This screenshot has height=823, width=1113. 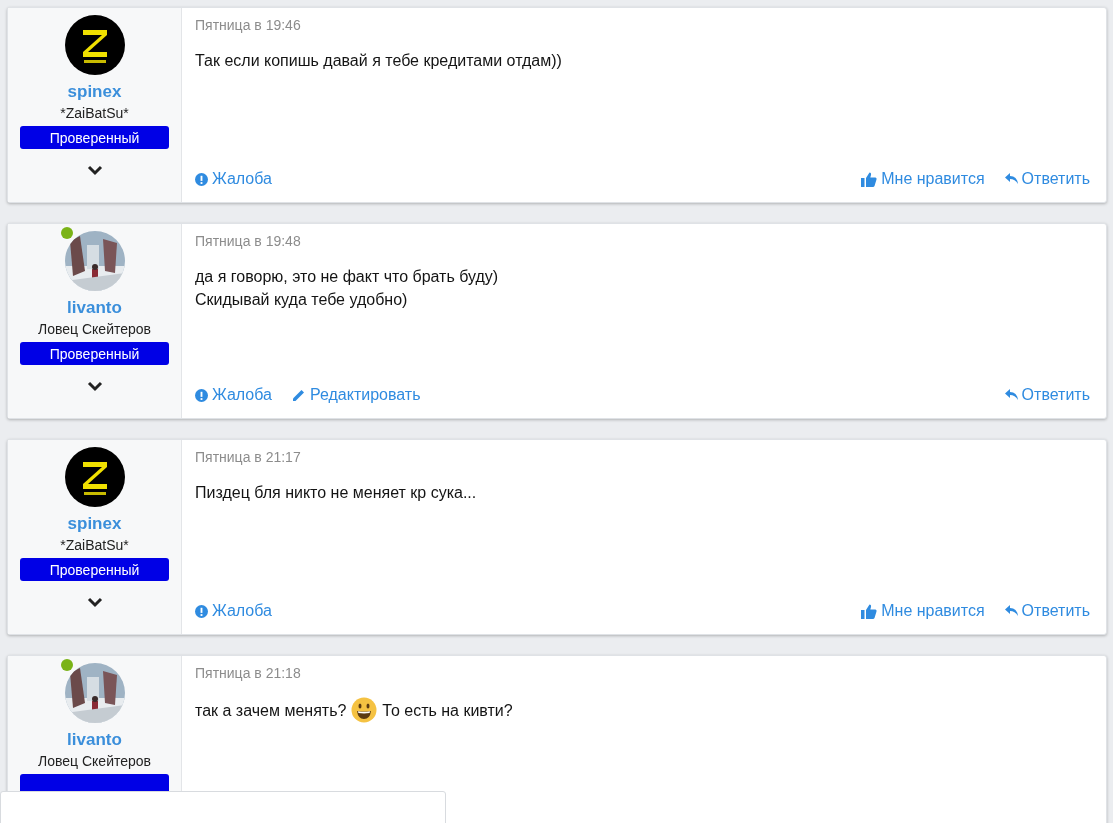 I want to click on message-text: То есть на кивти?, so click(x=447, y=710).